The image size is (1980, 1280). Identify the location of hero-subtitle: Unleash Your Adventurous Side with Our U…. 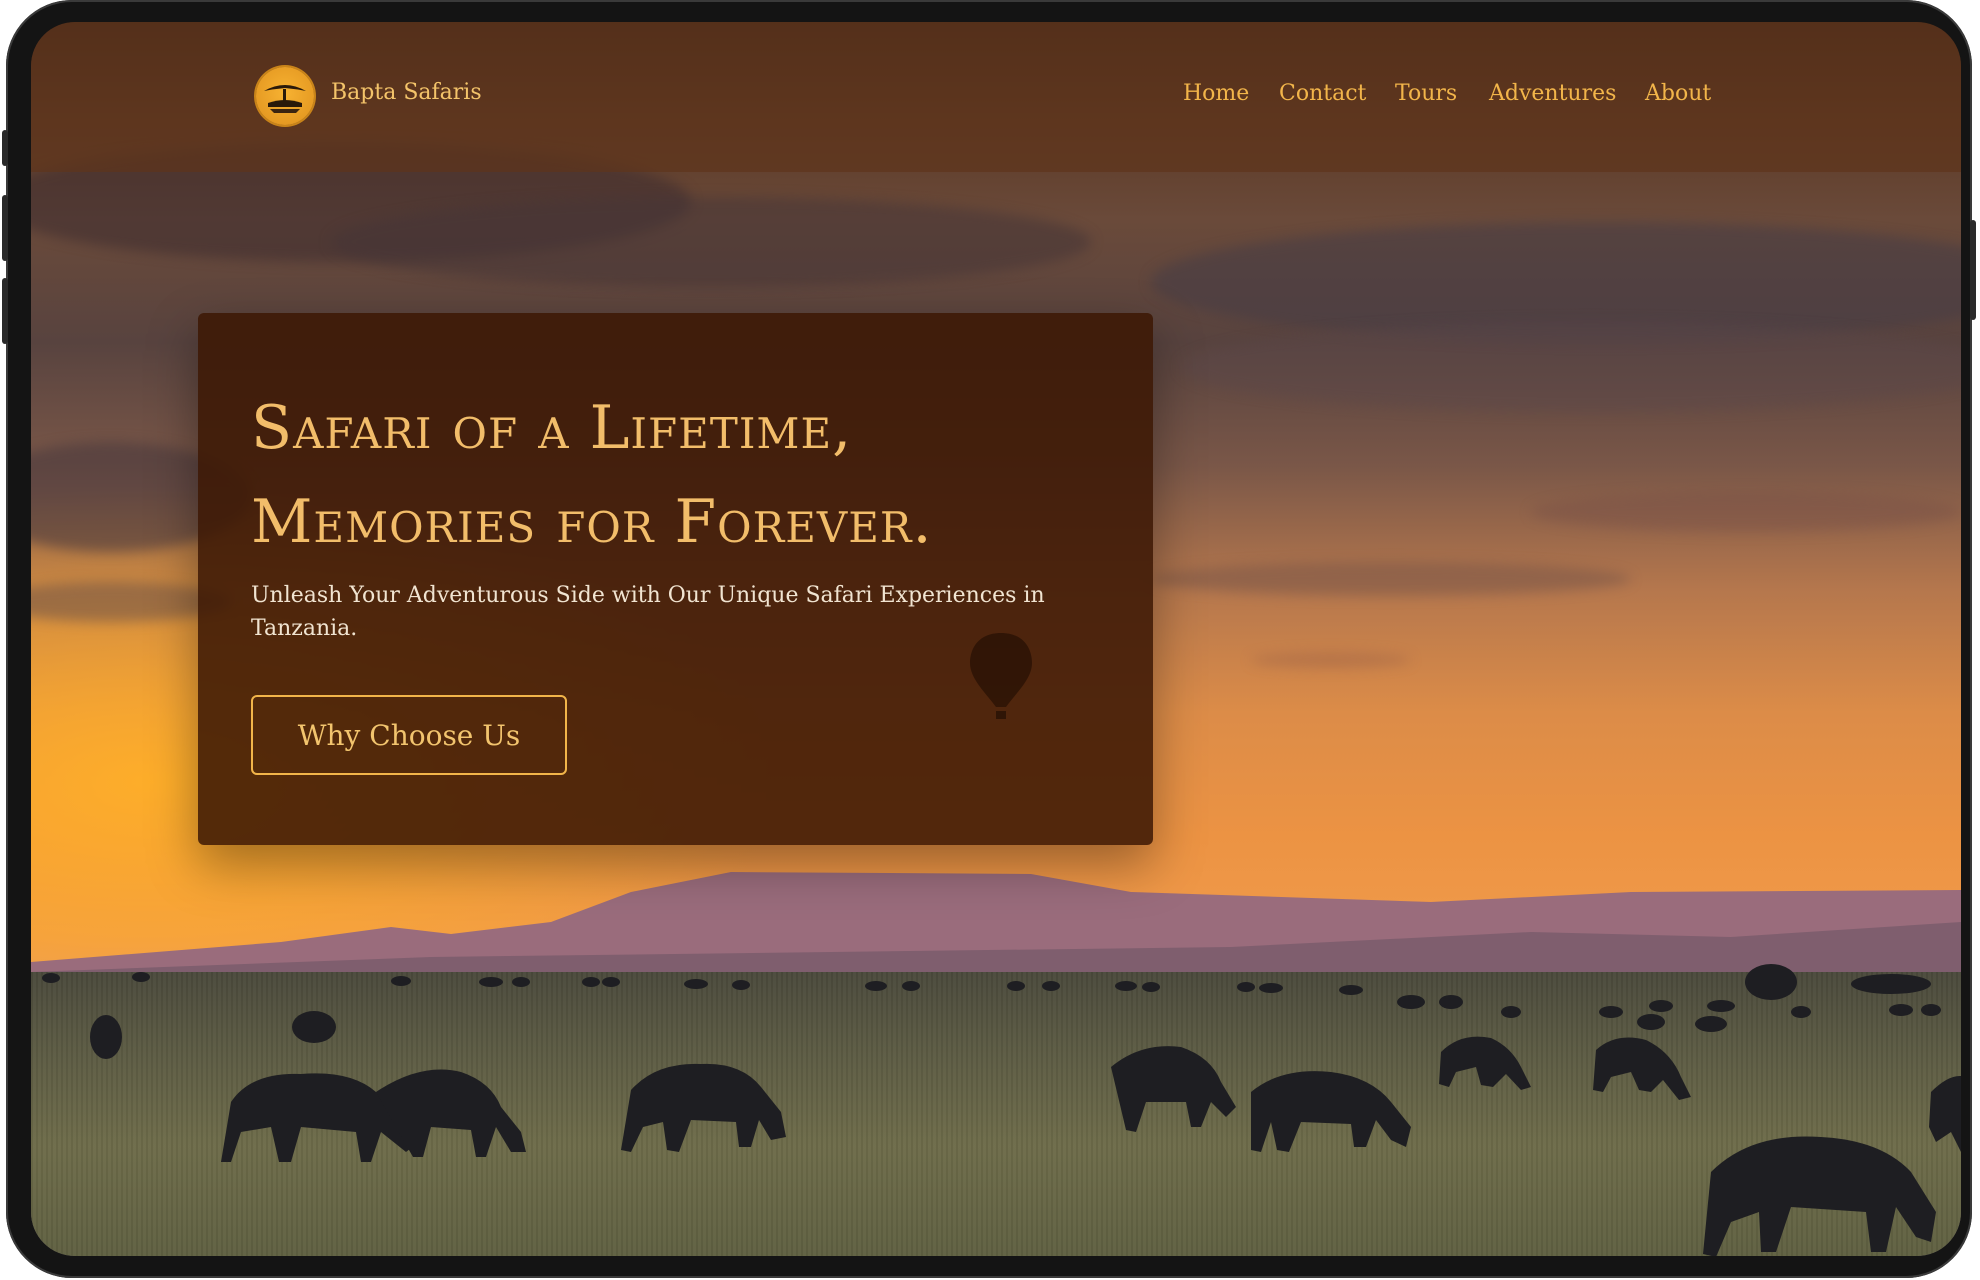
(648, 612).